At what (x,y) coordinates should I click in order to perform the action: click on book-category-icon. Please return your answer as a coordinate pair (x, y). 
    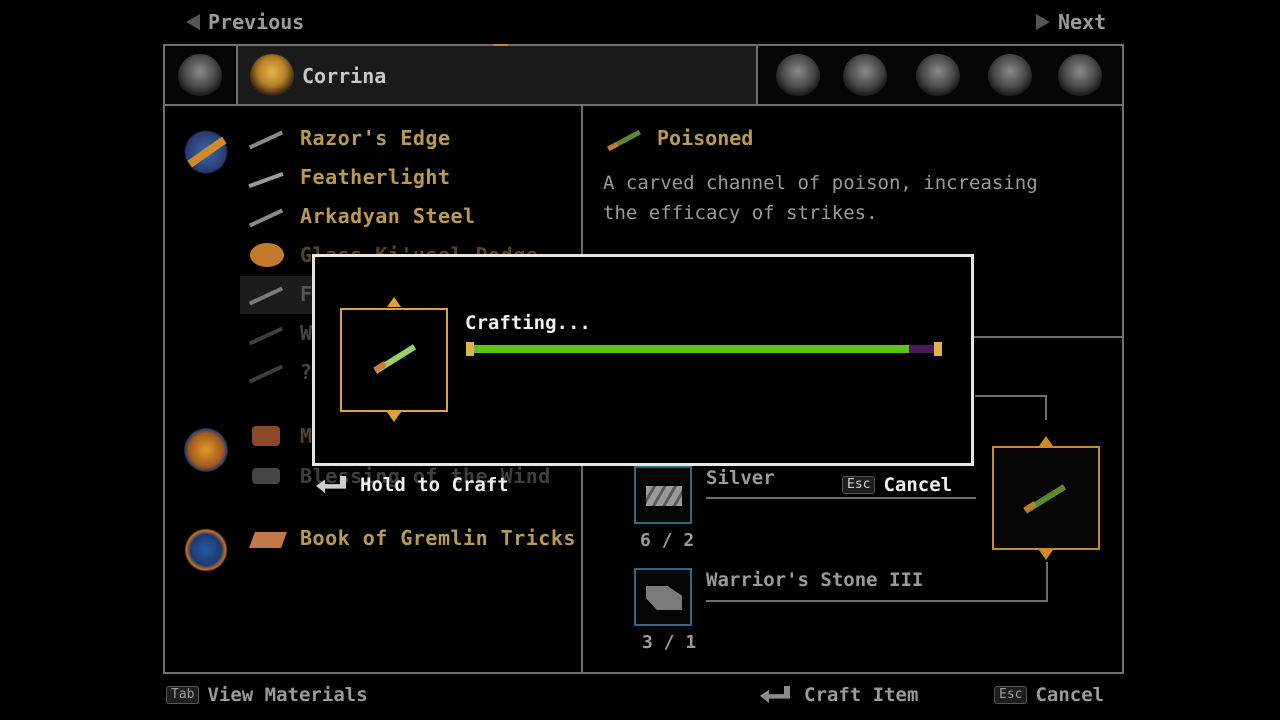
    Looking at the image, I should click on (206, 550).